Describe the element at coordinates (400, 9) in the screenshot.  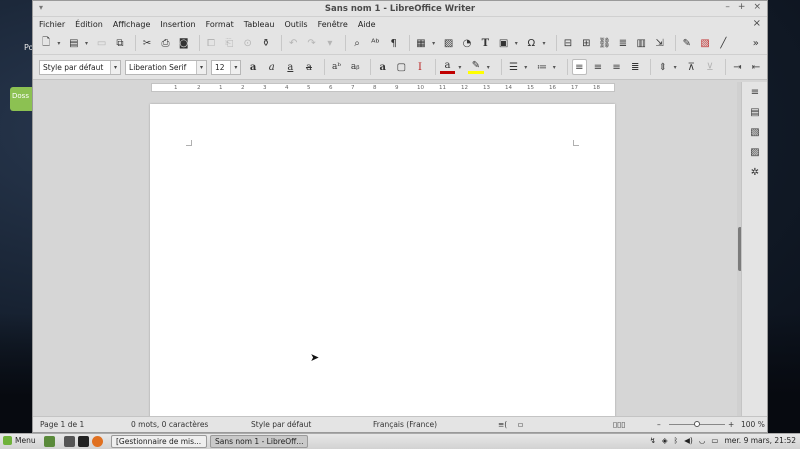
I see `title-bar: ▾ Sans nom 1 - LibreOffice Writer – + ×` at that location.